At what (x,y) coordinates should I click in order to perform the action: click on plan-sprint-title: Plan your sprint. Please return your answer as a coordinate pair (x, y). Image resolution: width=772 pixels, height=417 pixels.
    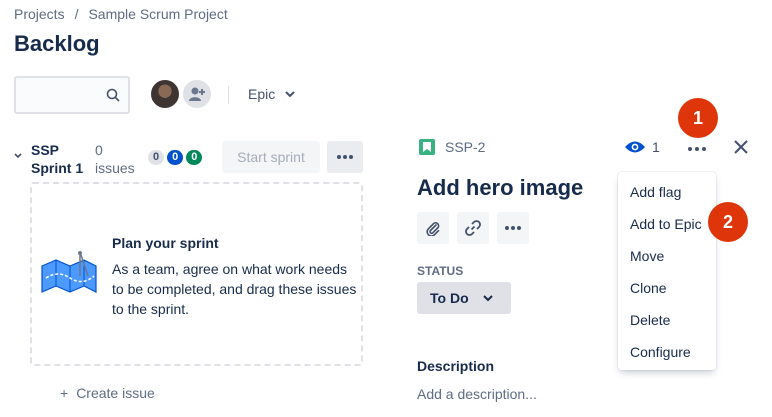
    Looking at the image, I should click on (165, 243).